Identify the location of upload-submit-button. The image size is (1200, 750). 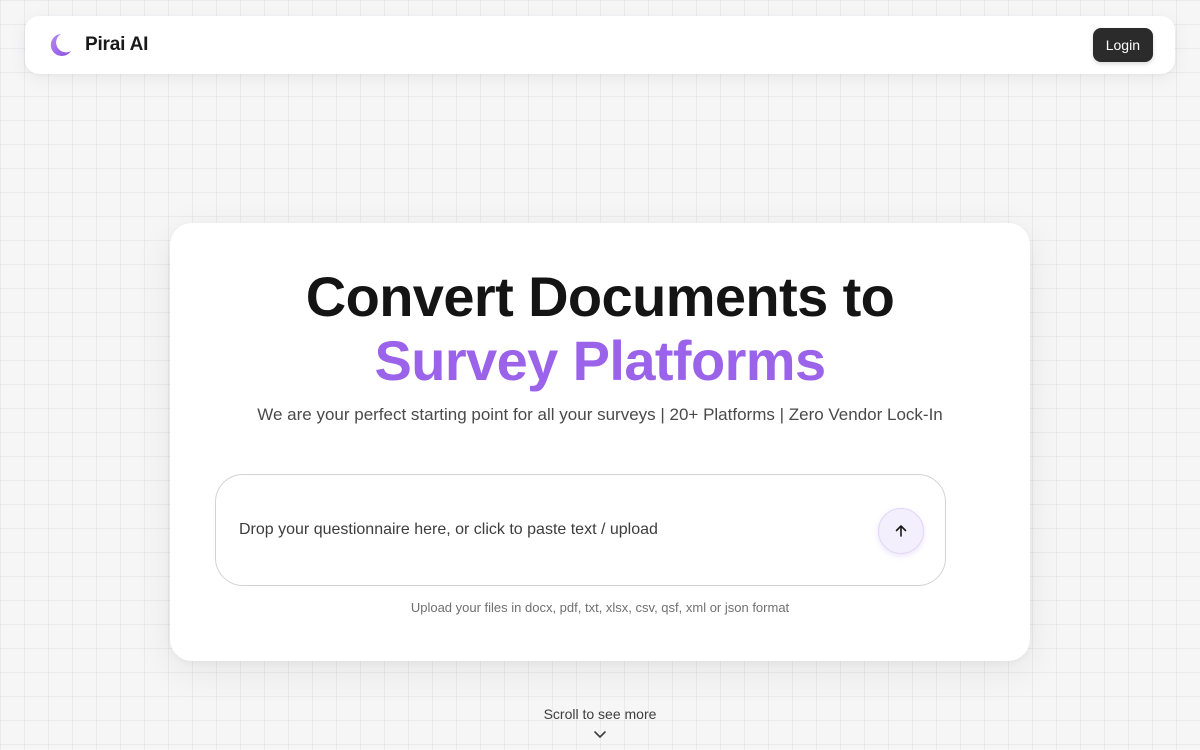
(901, 531).